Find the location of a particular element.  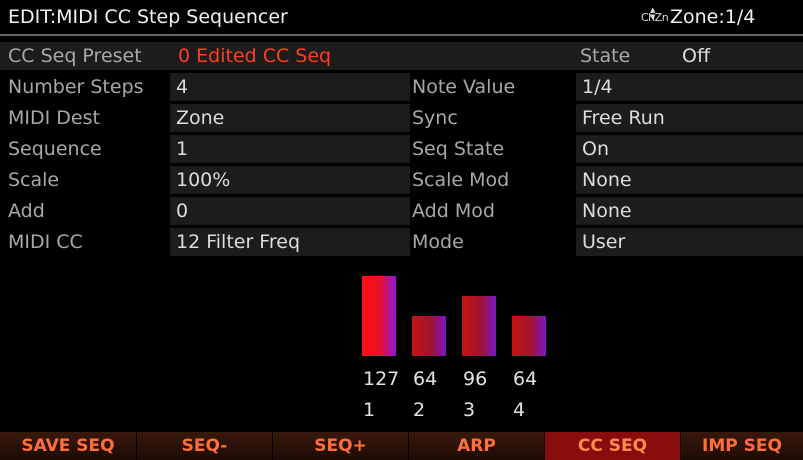

scale-mod-value: None is located at coordinates (689, 180).